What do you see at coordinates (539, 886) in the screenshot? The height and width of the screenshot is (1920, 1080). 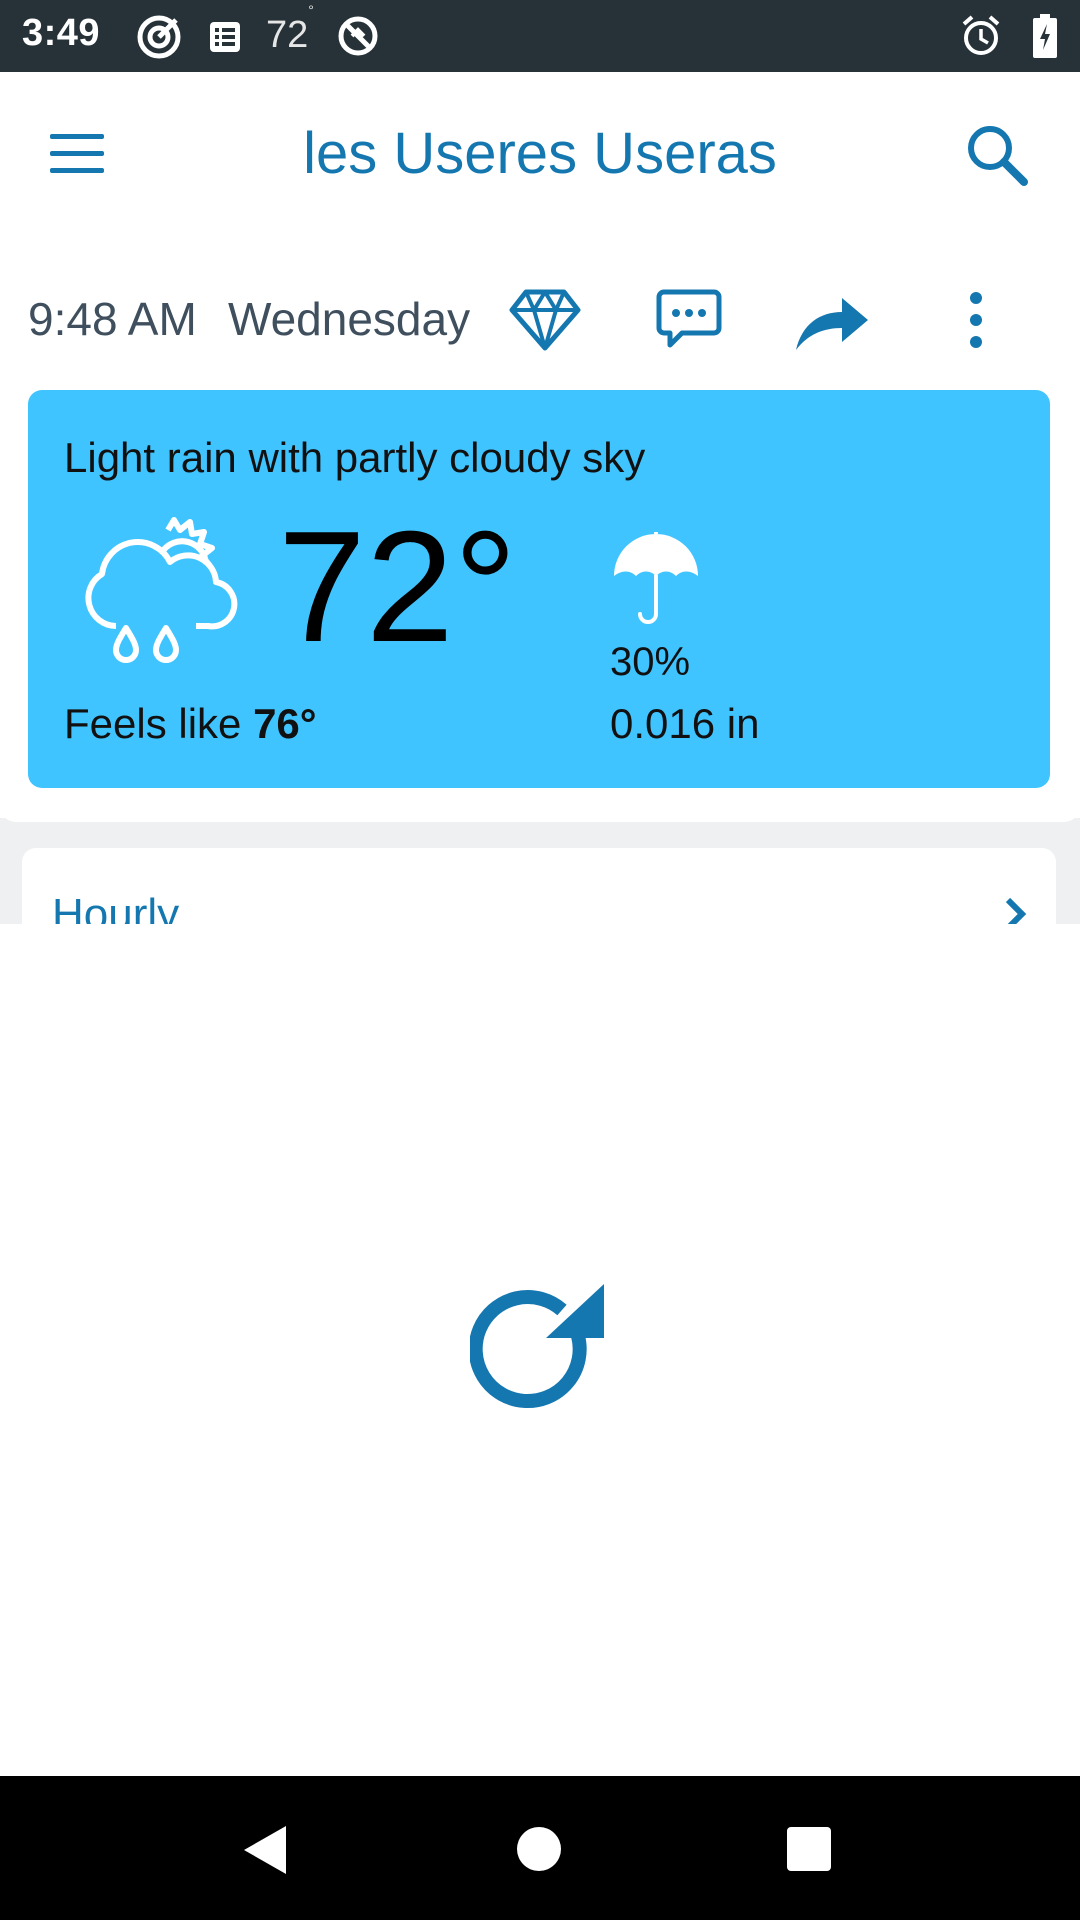 I see `hourly-card: Hourly` at bounding box center [539, 886].